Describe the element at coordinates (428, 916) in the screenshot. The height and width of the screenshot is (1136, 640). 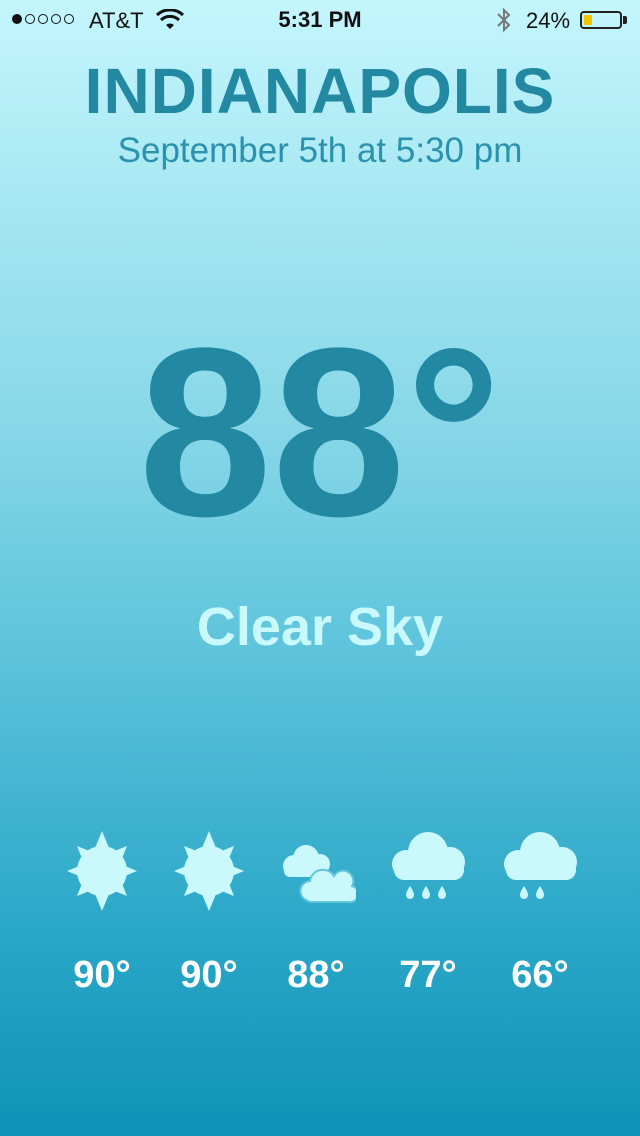
I see `forecast-item: 77°` at that location.